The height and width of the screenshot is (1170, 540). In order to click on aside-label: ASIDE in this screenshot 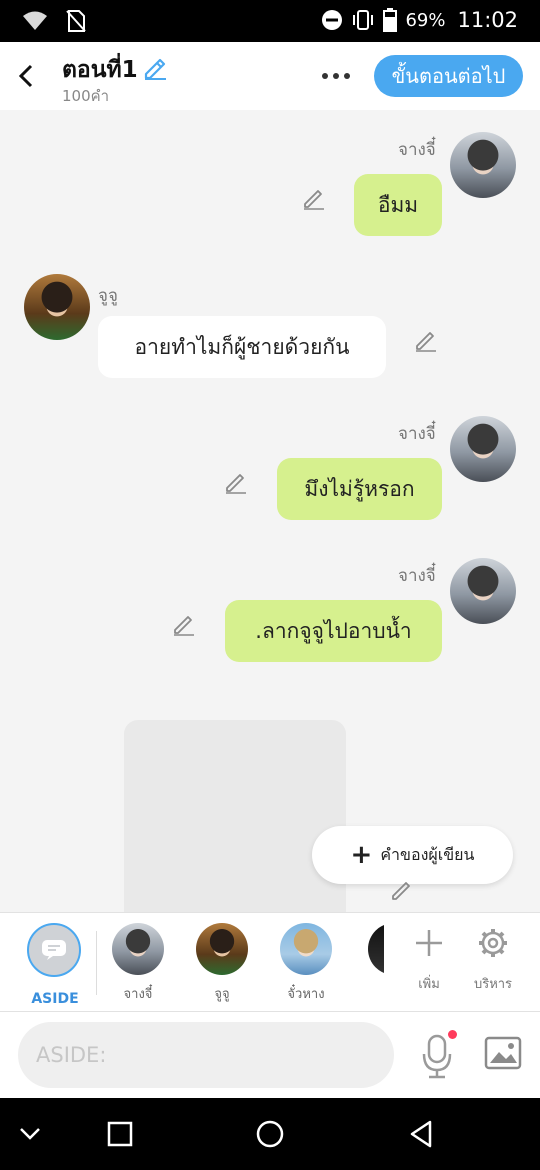, I will do `click(55, 999)`.